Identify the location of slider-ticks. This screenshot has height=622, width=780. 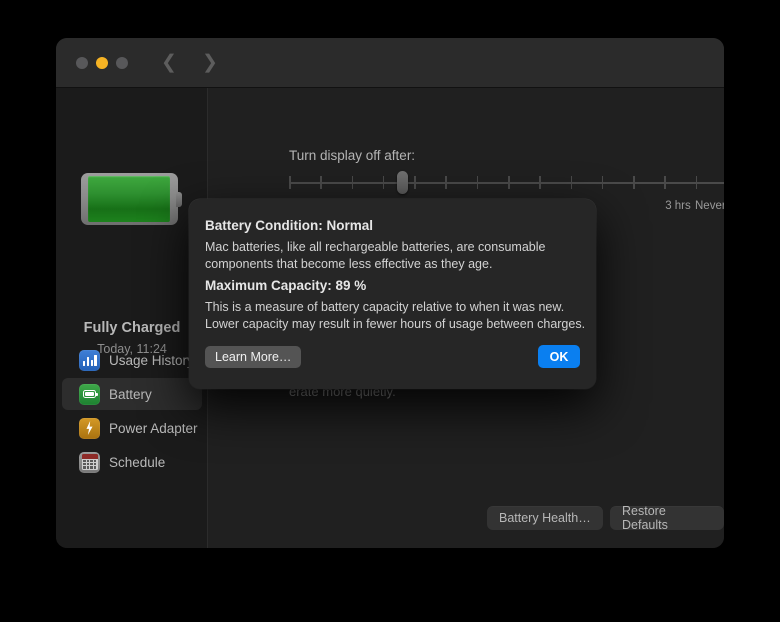
(506, 182).